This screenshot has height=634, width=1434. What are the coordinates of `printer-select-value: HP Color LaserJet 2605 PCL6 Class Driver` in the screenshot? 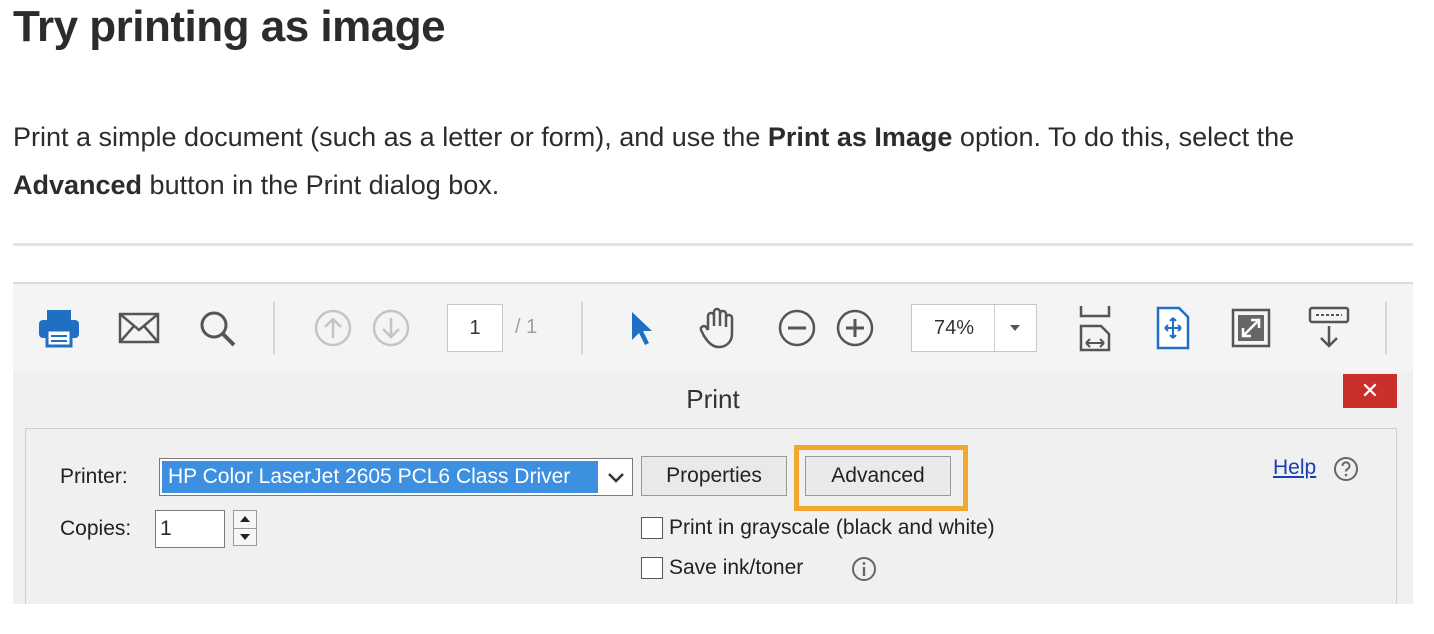 It's located at (380, 477).